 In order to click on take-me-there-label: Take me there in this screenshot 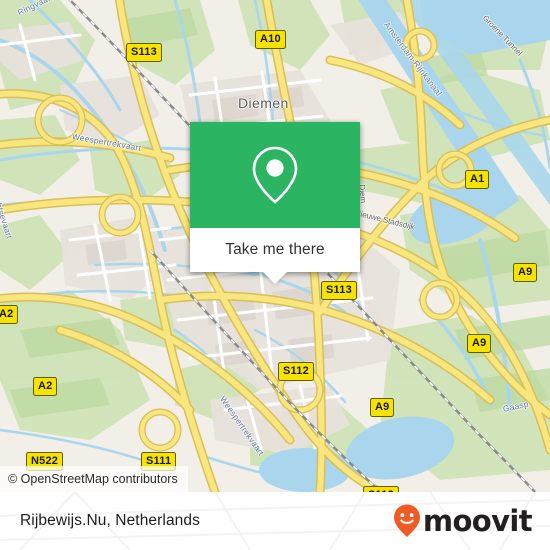, I will do `click(275, 249)`.